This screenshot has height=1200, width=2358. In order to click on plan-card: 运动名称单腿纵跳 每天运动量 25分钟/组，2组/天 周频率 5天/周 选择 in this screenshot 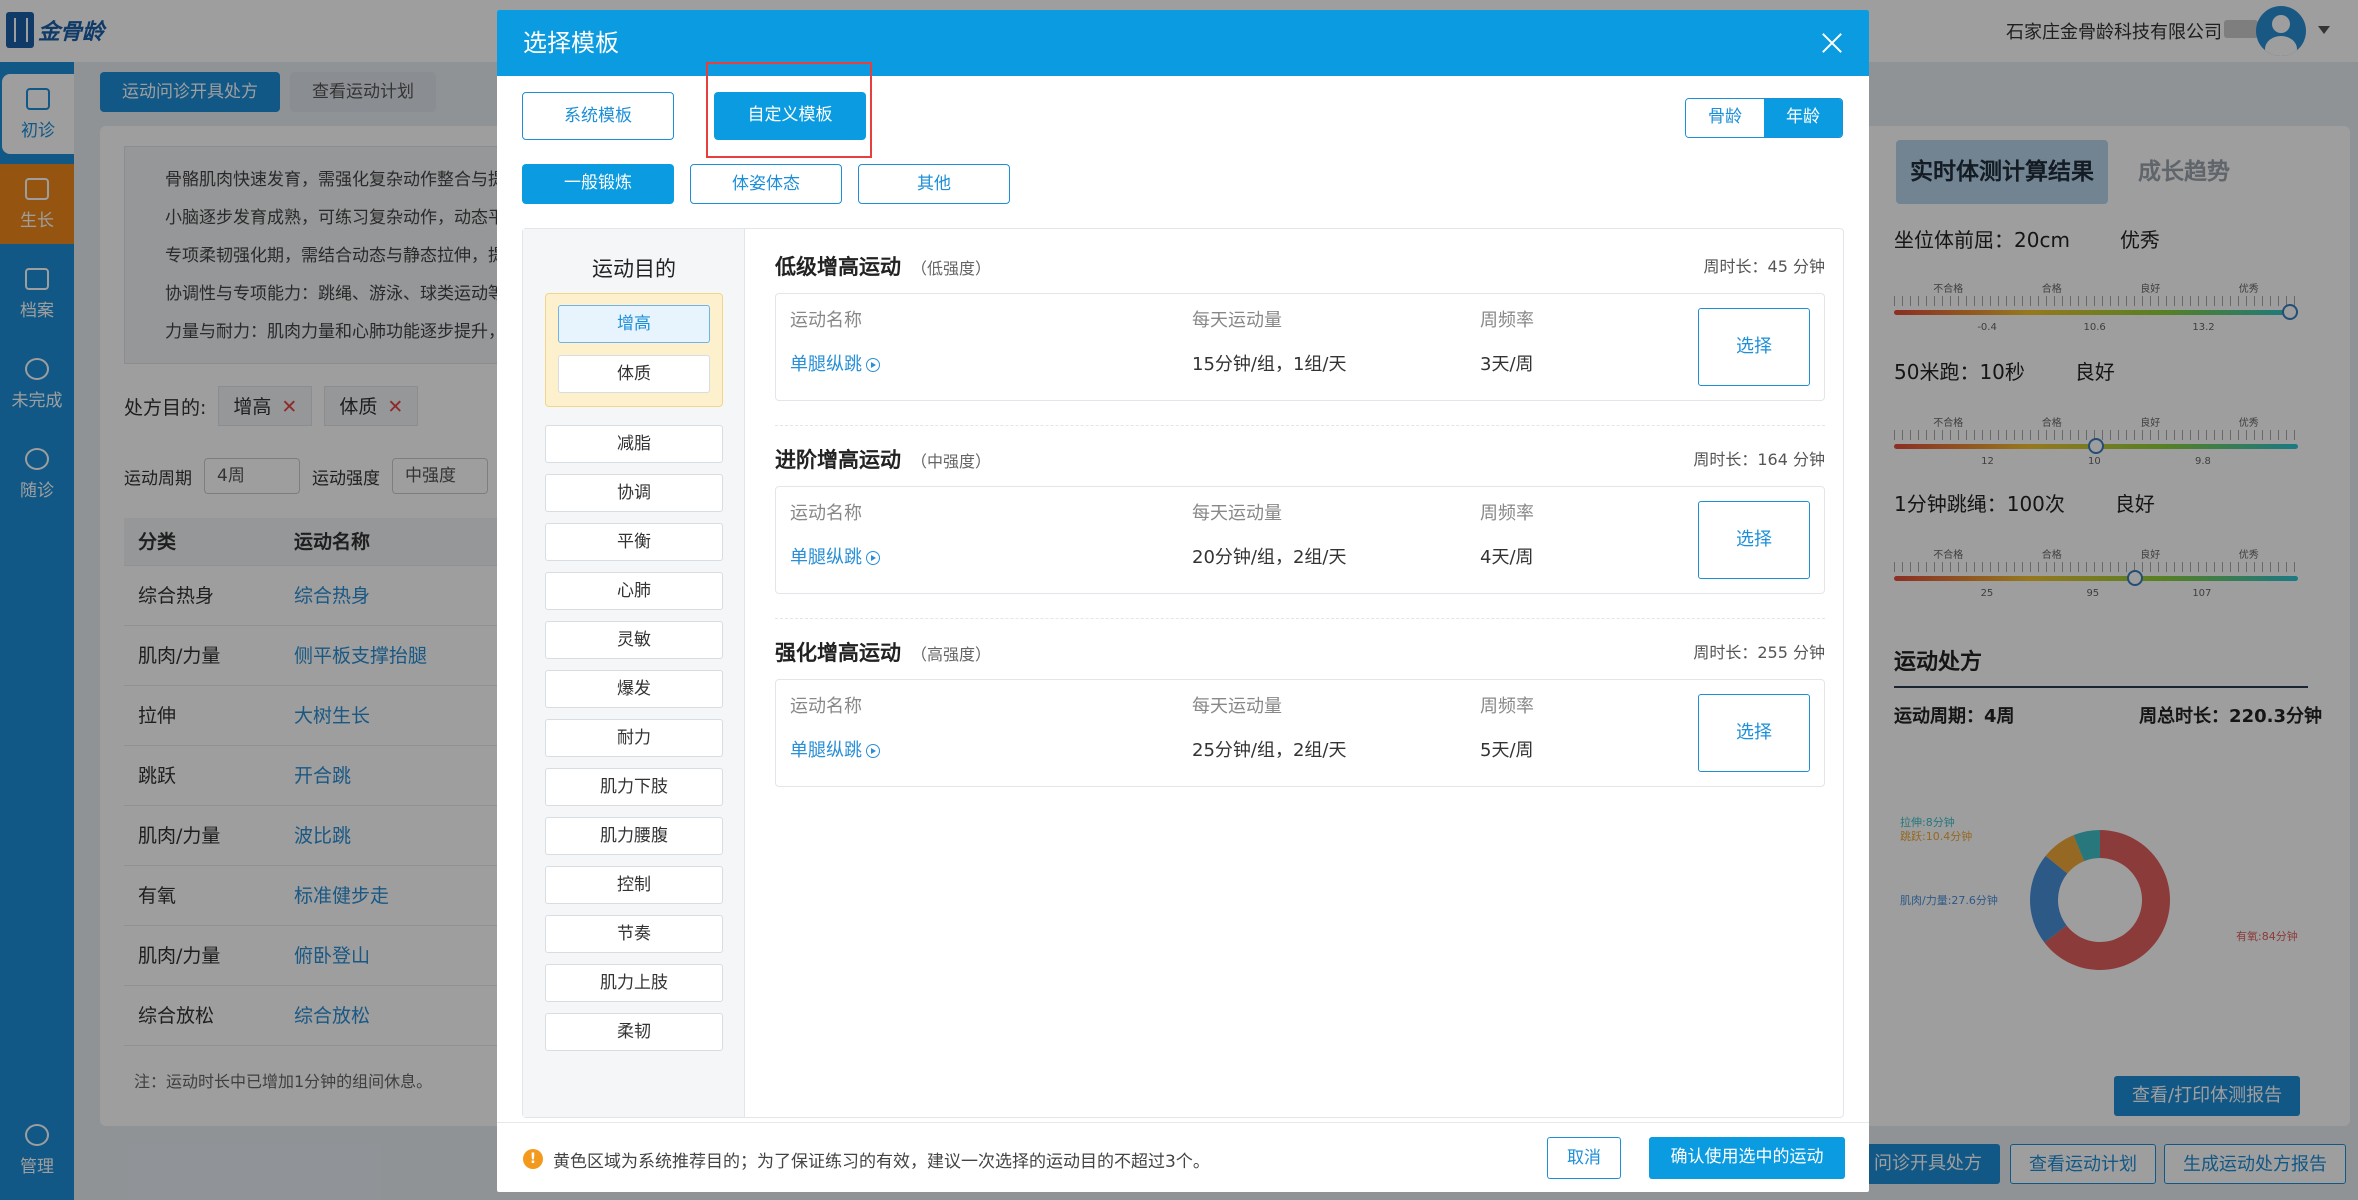, I will do `click(1300, 733)`.